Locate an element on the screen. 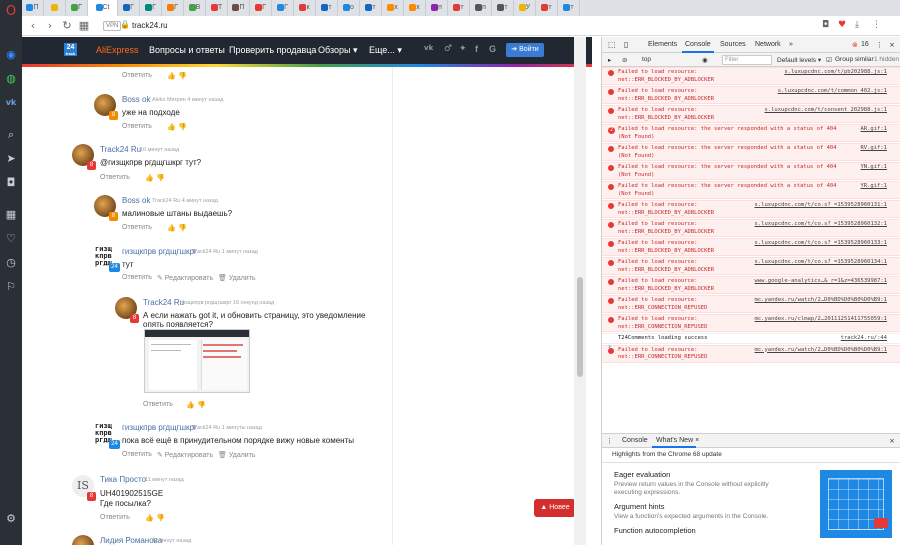 This screenshot has height=545, width=900. lock-icon: 🔒 is located at coordinates (125, 24).